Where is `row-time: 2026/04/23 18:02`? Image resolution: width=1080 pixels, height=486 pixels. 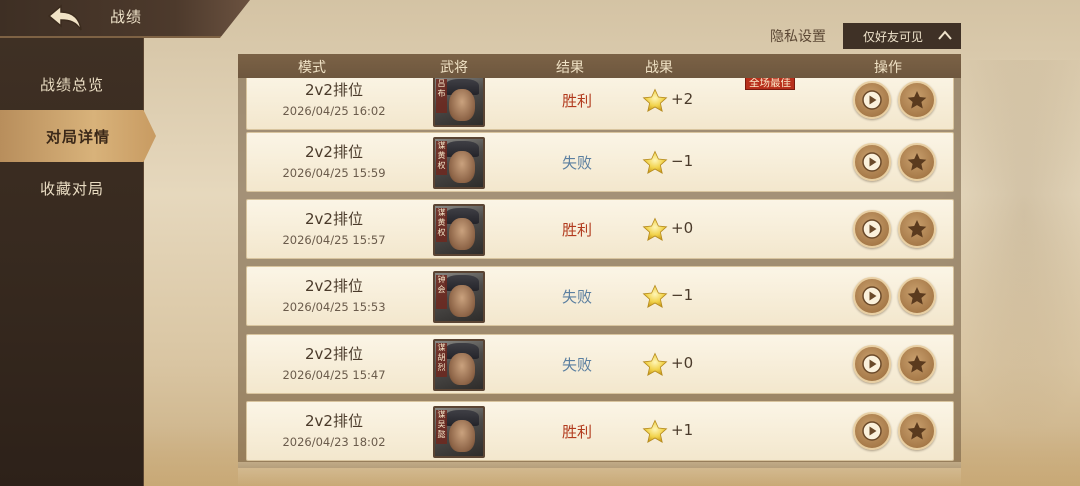 row-time: 2026/04/23 18:02 is located at coordinates (334, 442).